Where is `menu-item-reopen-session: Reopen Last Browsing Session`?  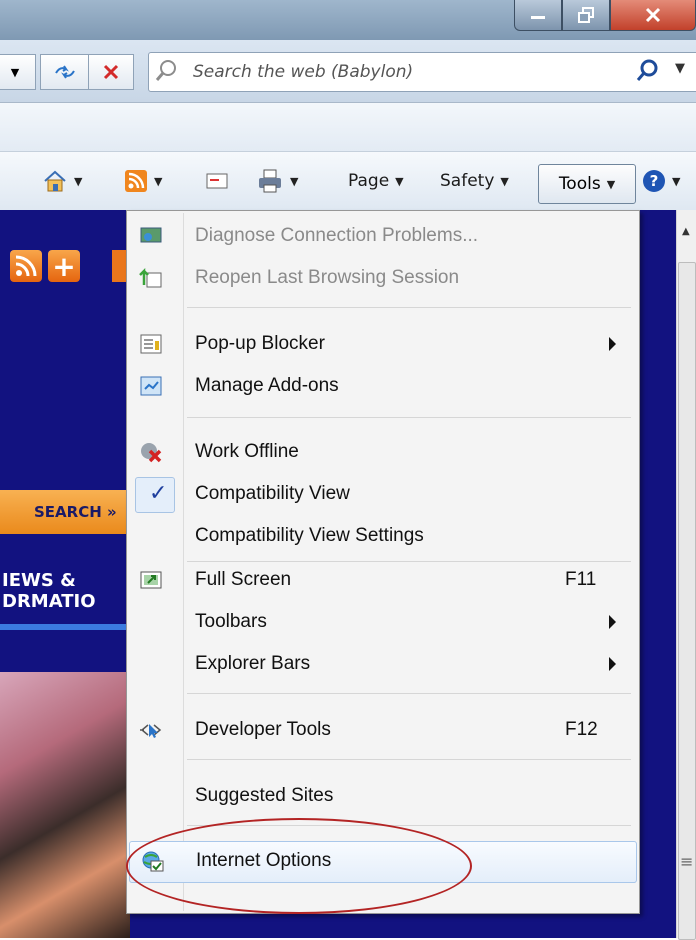 menu-item-reopen-session: Reopen Last Browsing Session is located at coordinates (382, 279).